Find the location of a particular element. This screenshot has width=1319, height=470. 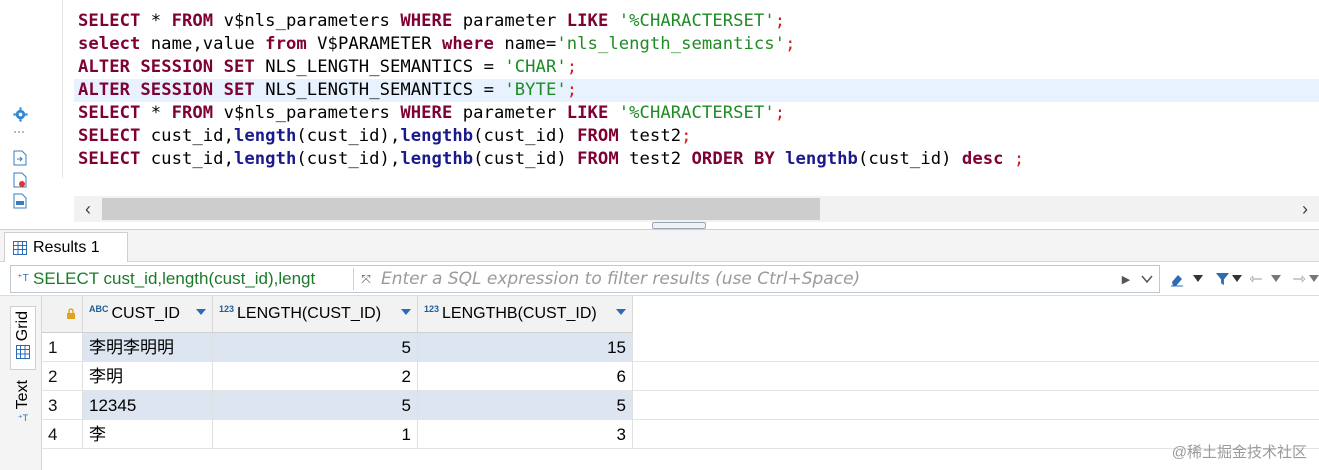

cell-lengthb: 15 is located at coordinates (525, 347).